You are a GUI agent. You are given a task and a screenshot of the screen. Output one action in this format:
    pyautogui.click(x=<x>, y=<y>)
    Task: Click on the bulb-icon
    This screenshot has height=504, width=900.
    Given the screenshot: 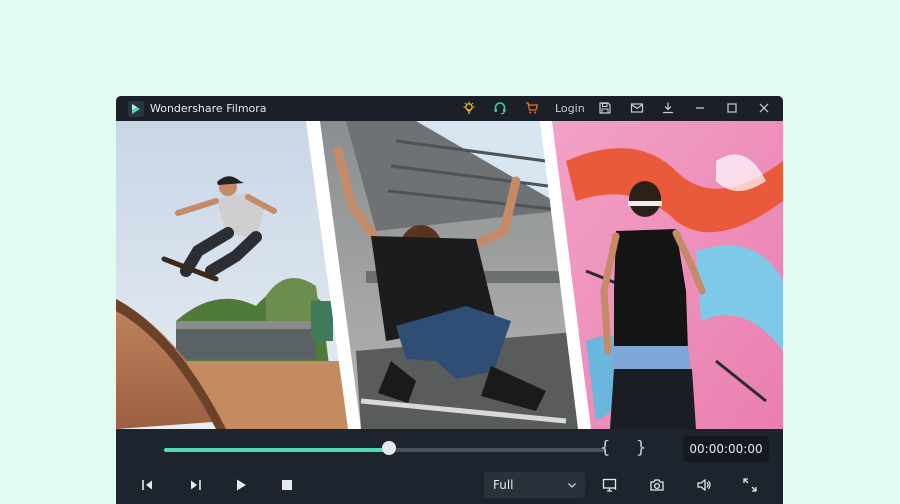 What is the action you would take?
    pyautogui.click(x=469, y=108)
    